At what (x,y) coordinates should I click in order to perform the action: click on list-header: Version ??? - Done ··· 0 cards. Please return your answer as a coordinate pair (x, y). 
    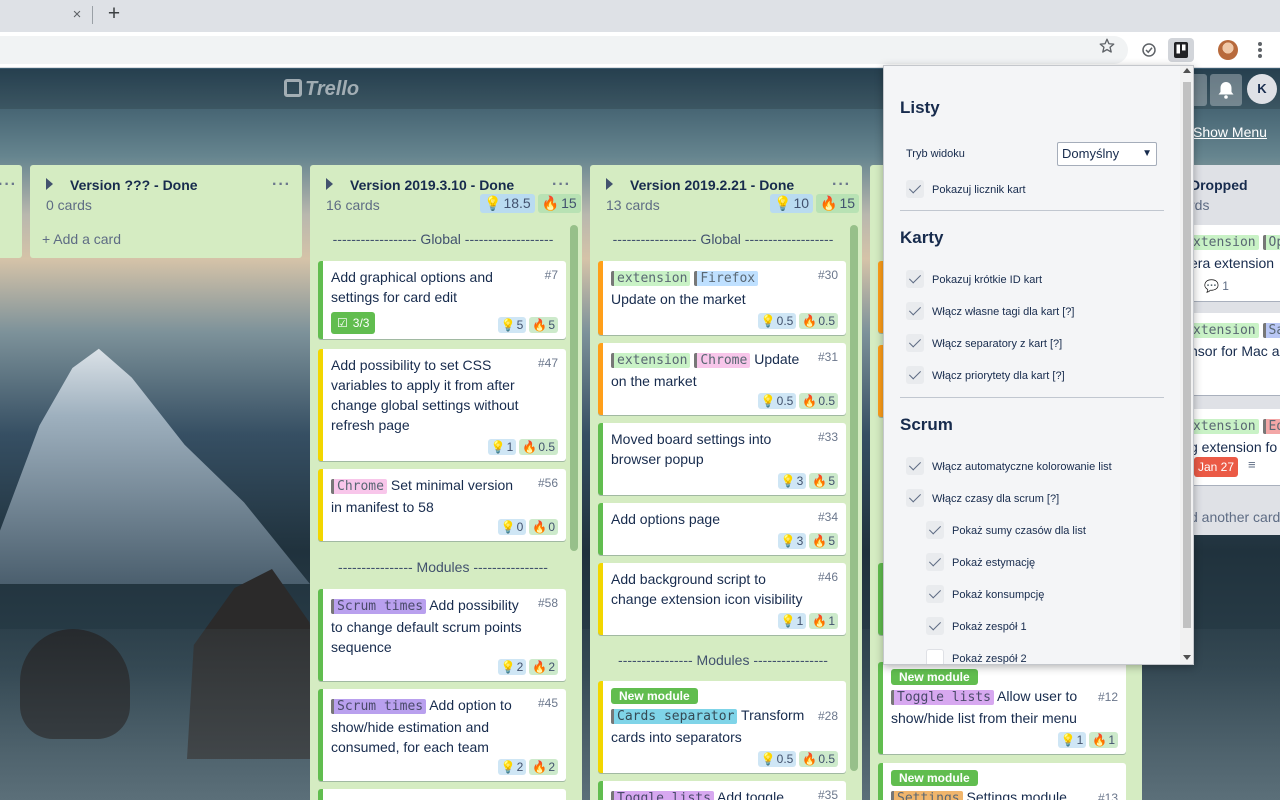
    Looking at the image, I should click on (166, 195).